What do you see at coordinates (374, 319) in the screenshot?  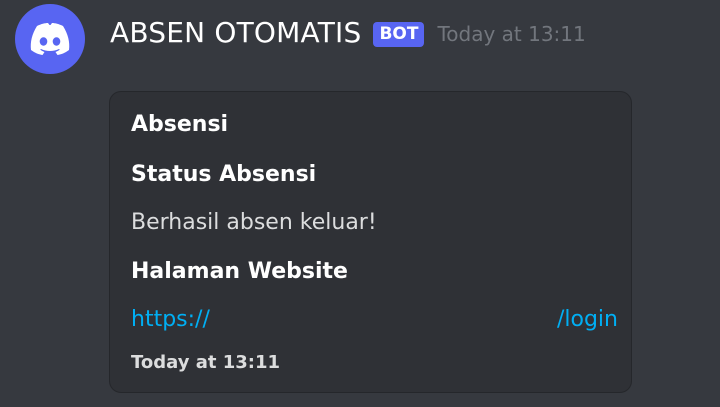 I see `embed-field-value-website-link: https:// /login` at bounding box center [374, 319].